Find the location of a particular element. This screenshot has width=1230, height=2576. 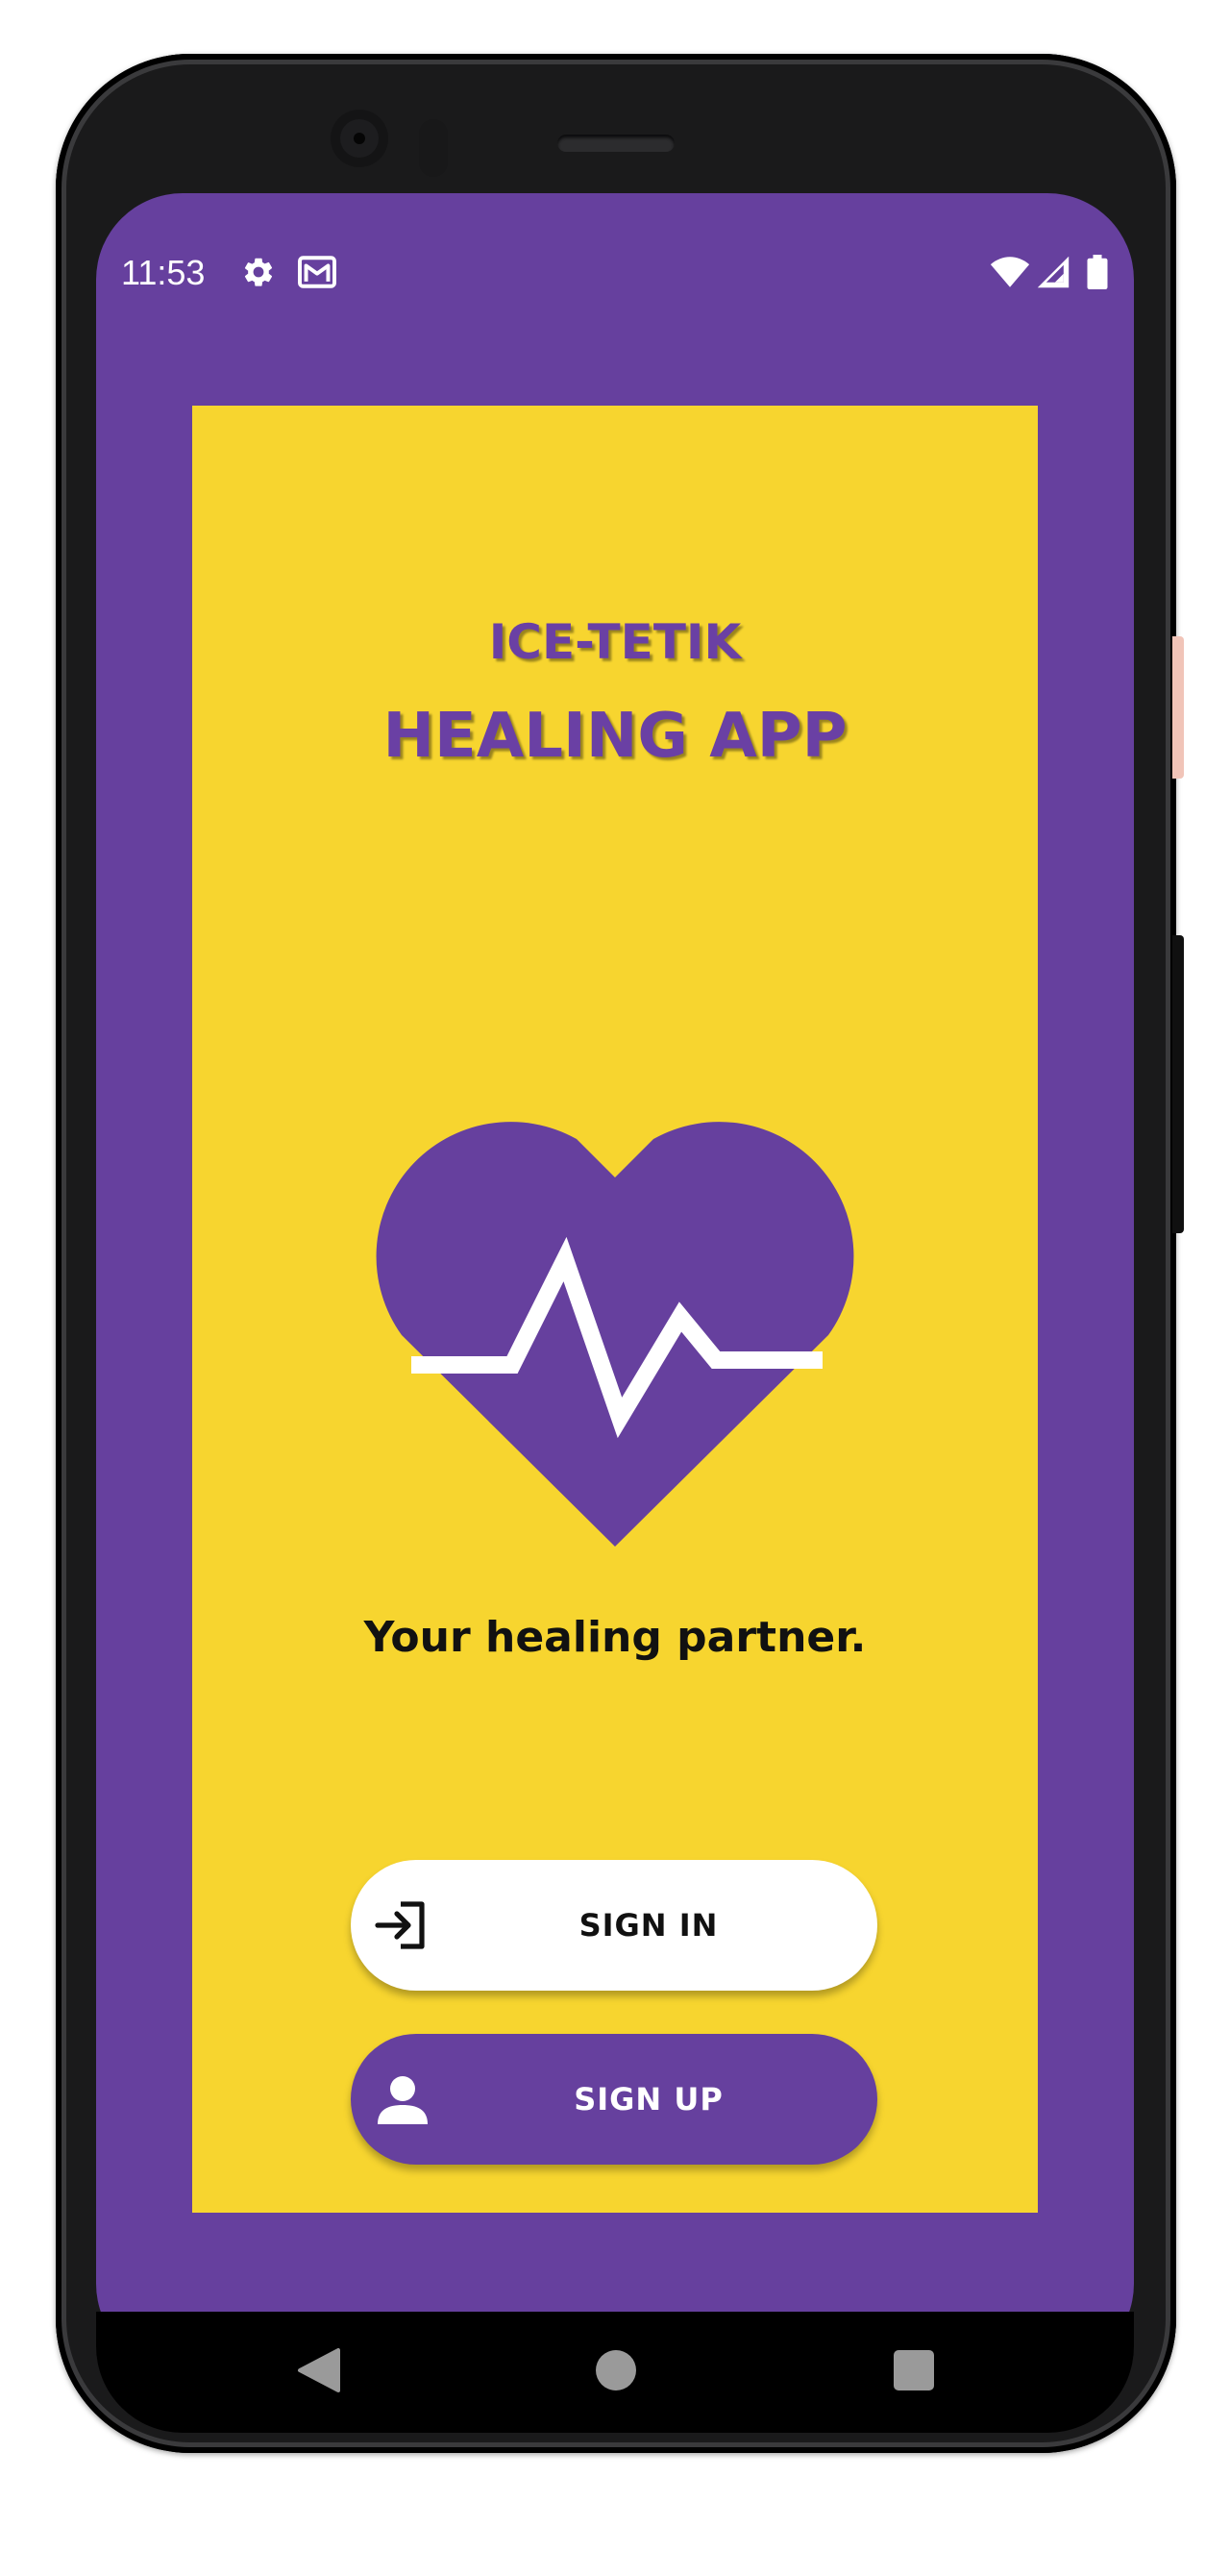

status-bar: 11:53 is located at coordinates (615, 243).